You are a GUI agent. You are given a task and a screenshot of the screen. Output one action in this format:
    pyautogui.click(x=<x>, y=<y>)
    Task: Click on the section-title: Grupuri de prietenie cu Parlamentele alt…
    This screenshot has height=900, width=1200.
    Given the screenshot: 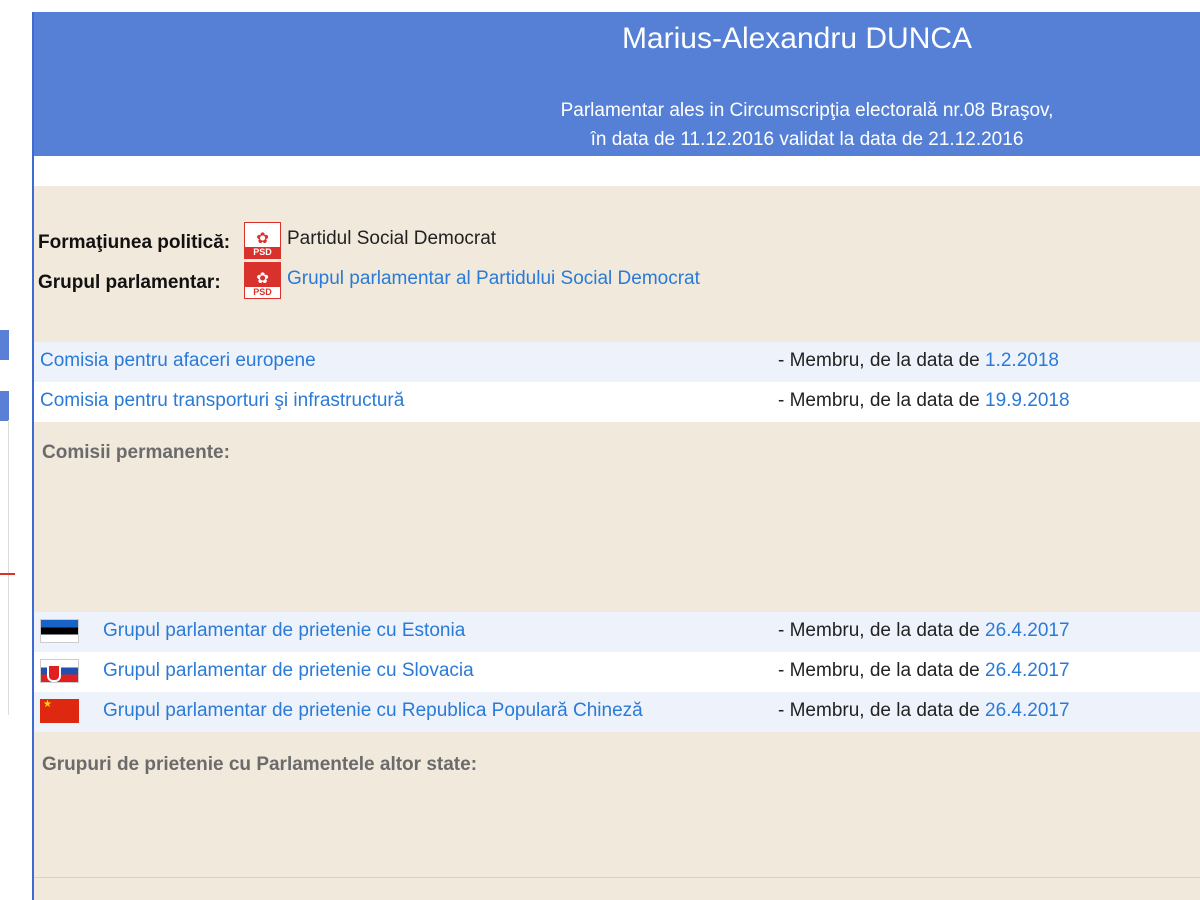 What is the action you would take?
    pyautogui.click(x=260, y=764)
    